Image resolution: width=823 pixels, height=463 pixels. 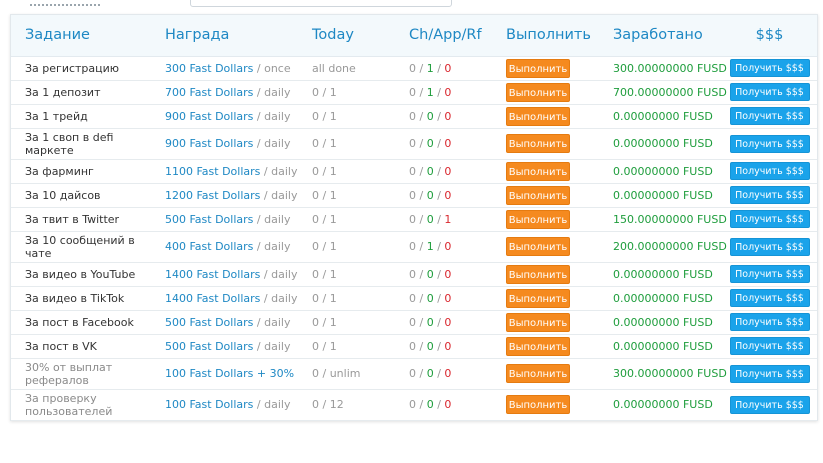 I want to click on task-name: За пост в VK, so click(x=61, y=346).